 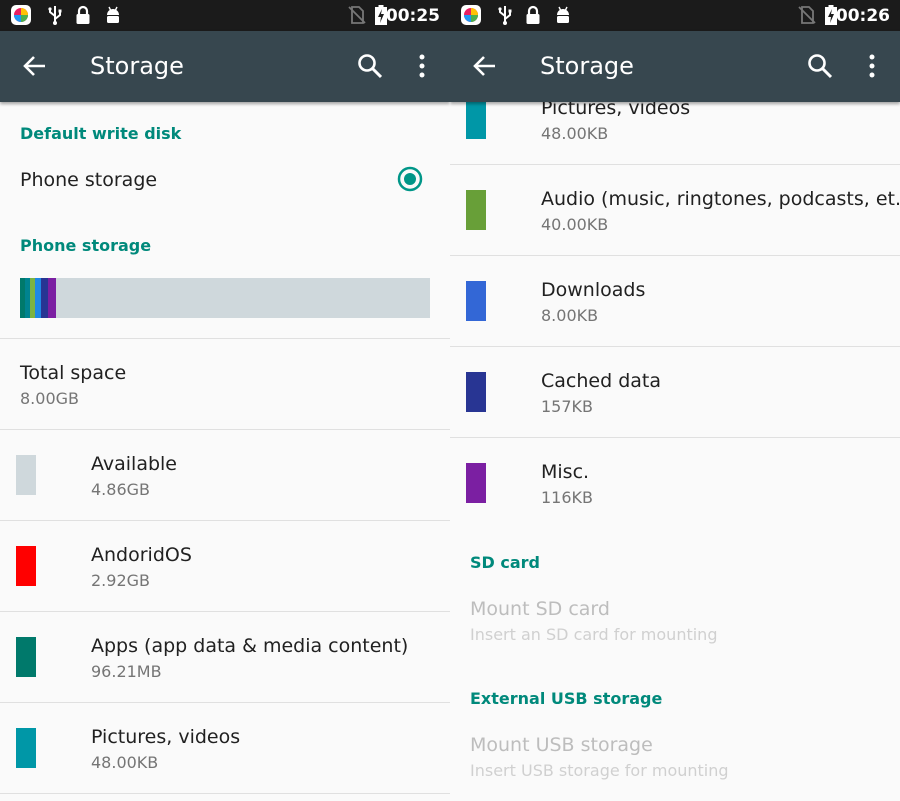 What do you see at coordinates (601, 381) in the screenshot?
I see `category-label: Cached data` at bounding box center [601, 381].